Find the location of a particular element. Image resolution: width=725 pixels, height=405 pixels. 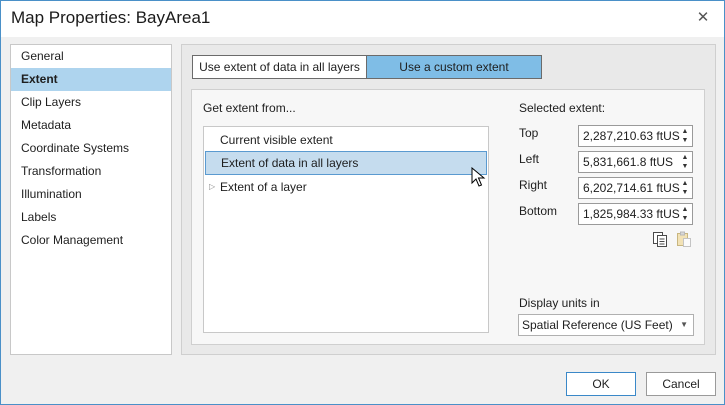

bottom-extent-field: 1,825,984.33 ftUS ▲ ▼ is located at coordinates (635, 214).